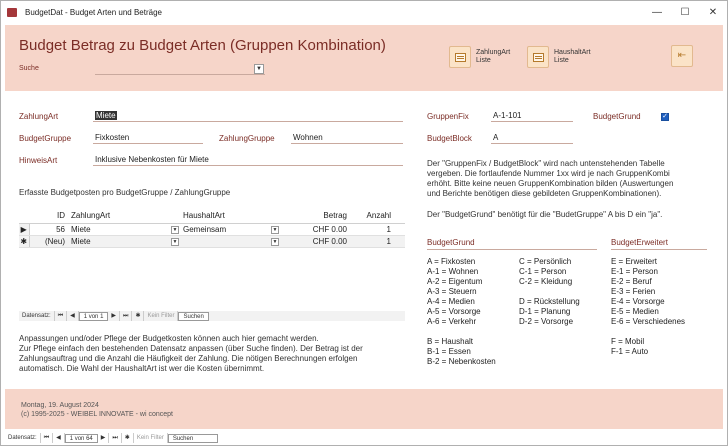  I want to click on table-row: ✱ (Neu) Miete ▼ ▼ CHF 0.00 1, so click(212, 241).